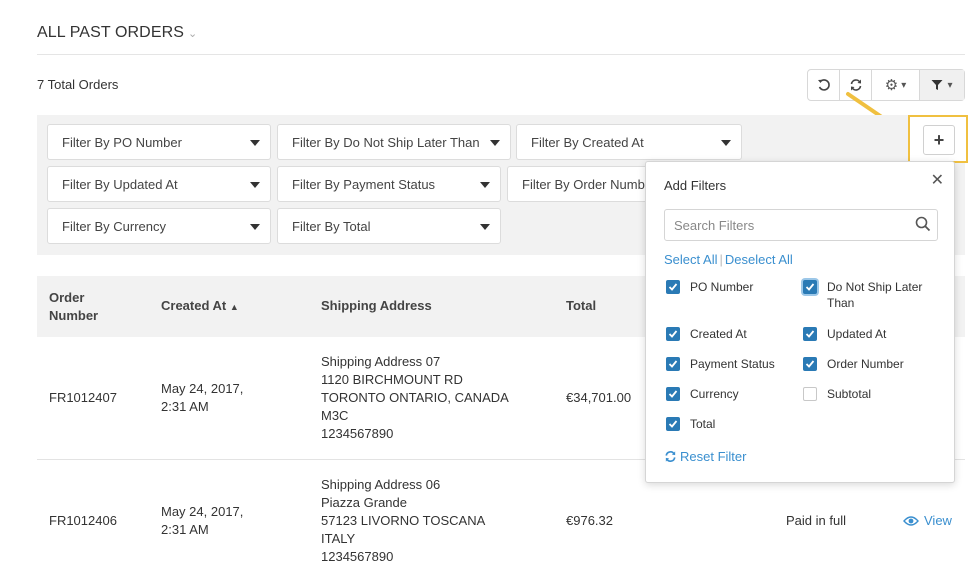 The height and width of the screenshot is (577, 975). I want to click on total-cell: €34,701.00, so click(599, 397).